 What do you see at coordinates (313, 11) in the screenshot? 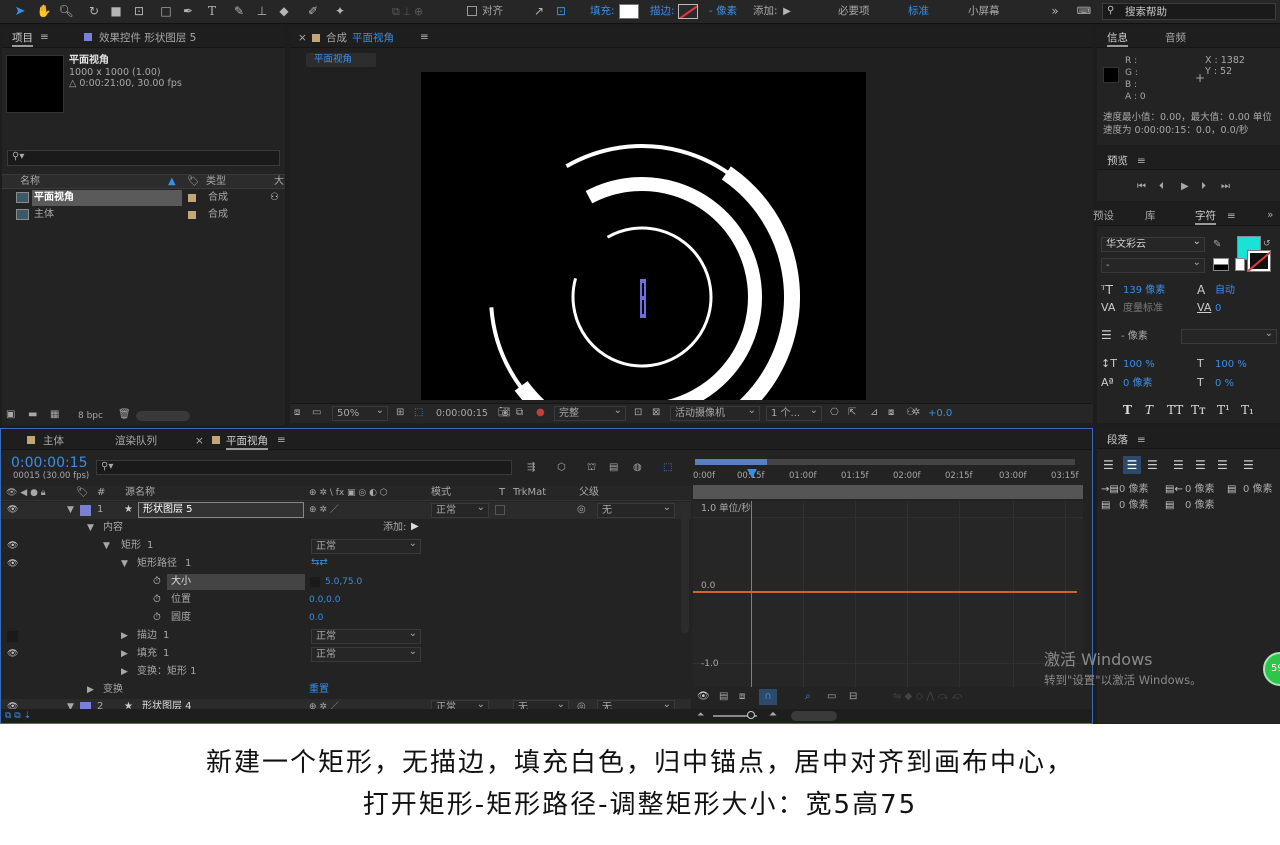
I see `roto-brush-tool-icon: ✐` at bounding box center [313, 11].